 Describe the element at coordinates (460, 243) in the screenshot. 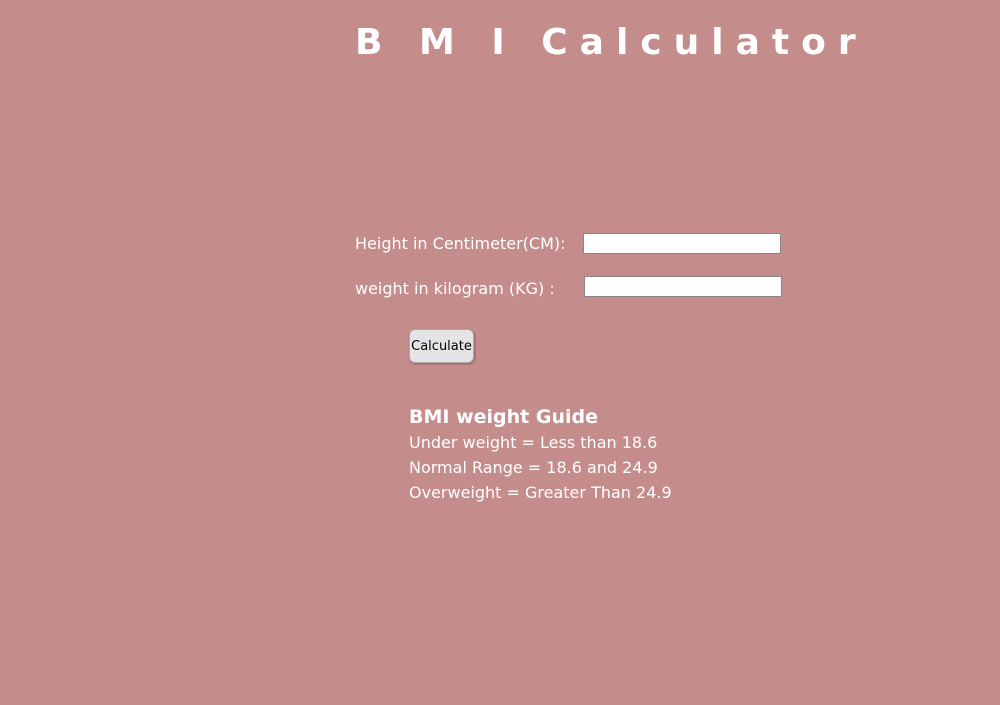

I see `height-label: Height in Centimeter(CM):` at that location.